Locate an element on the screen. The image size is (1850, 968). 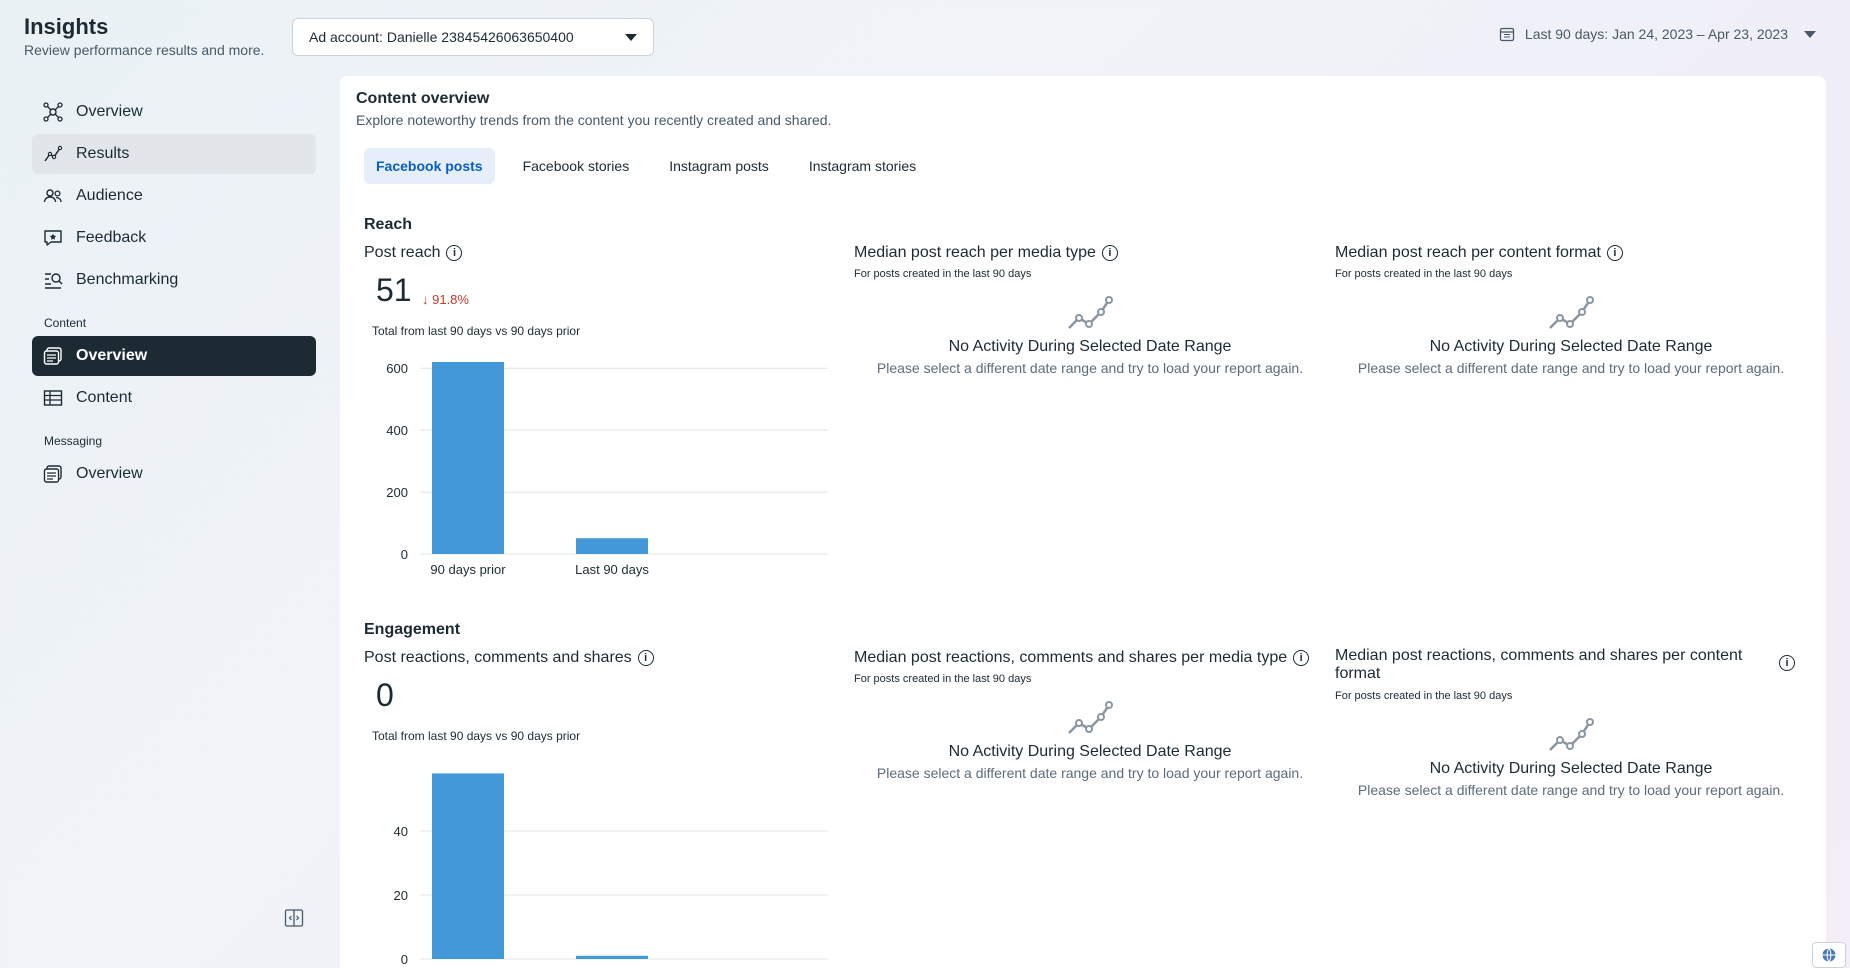
engagement-metric-label: Post reactions, comments and shares is located at coordinates (498, 657).